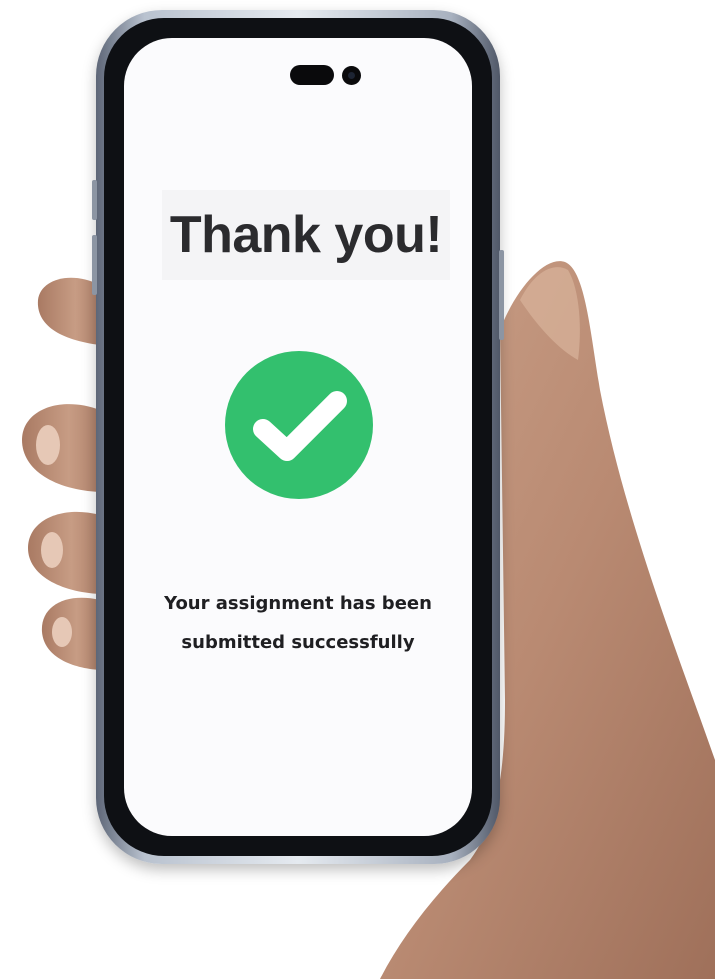 The height and width of the screenshot is (979, 715). I want to click on power-button, so click(501, 295).